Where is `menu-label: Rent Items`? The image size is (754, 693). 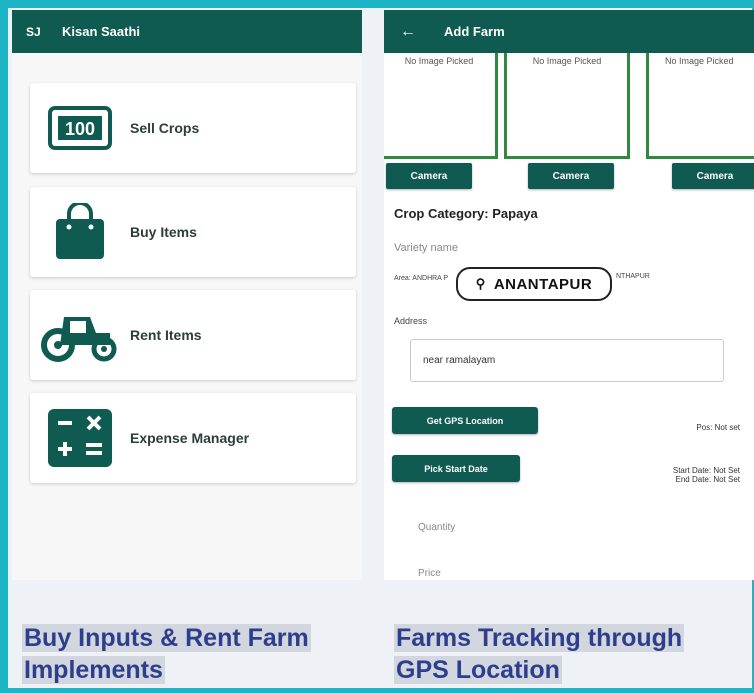
menu-label: Rent Items is located at coordinates (166, 335).